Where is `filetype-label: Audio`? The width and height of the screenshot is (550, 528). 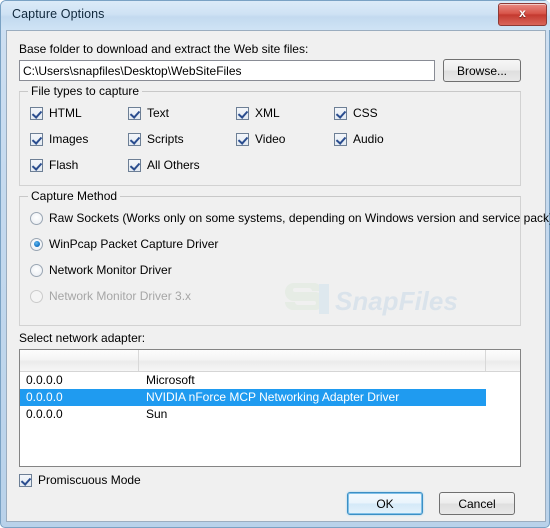 filetype-label: Audio is located at coordinates (368, 139).